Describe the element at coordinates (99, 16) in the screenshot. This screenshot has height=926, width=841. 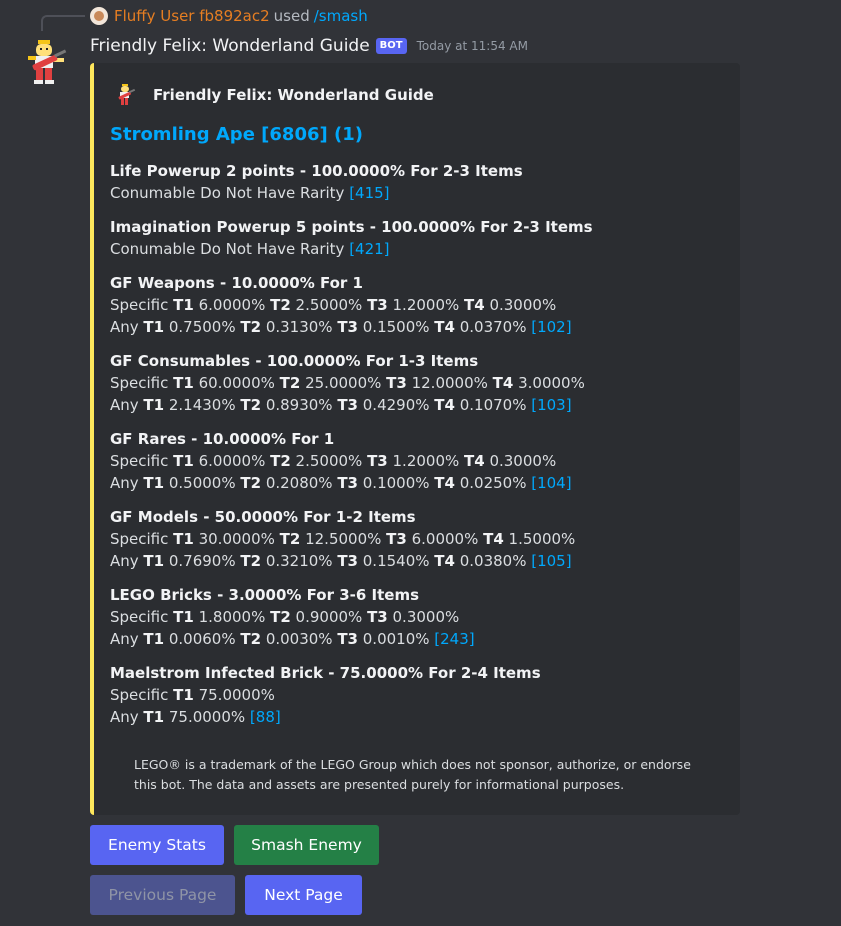
I see `user-avatar-icon` at that location.